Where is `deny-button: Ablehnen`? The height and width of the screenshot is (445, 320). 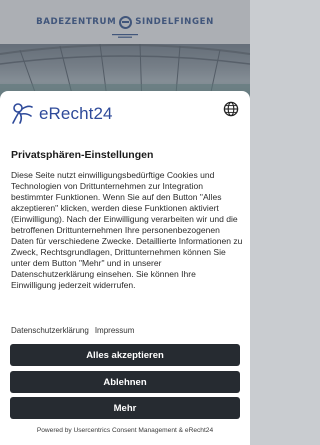 deny-button: Ablehnen is located at coordinates (125, 382).